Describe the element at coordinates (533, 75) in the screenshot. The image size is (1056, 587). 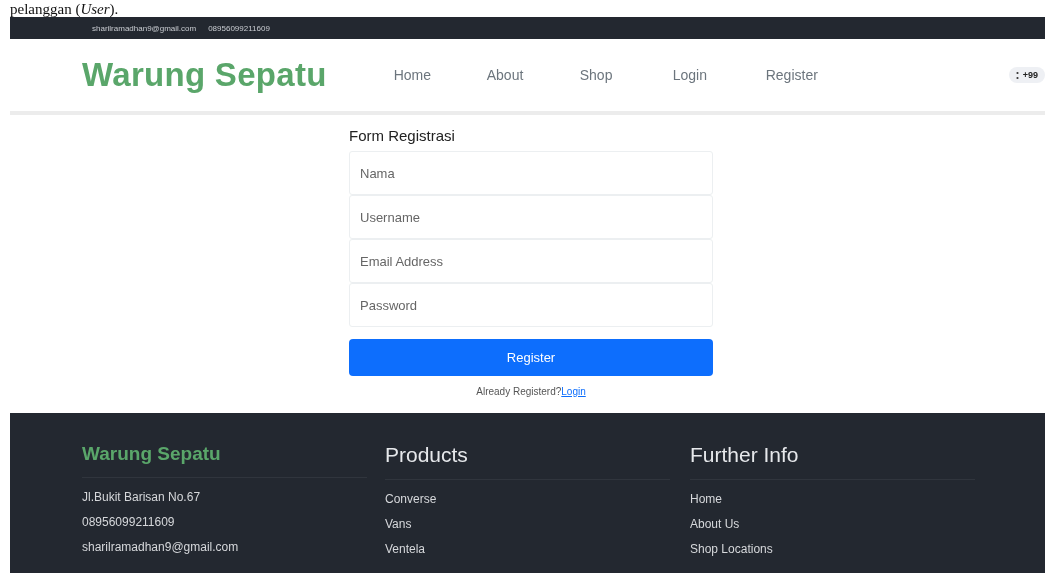
I see `nav-link: About` at that location.